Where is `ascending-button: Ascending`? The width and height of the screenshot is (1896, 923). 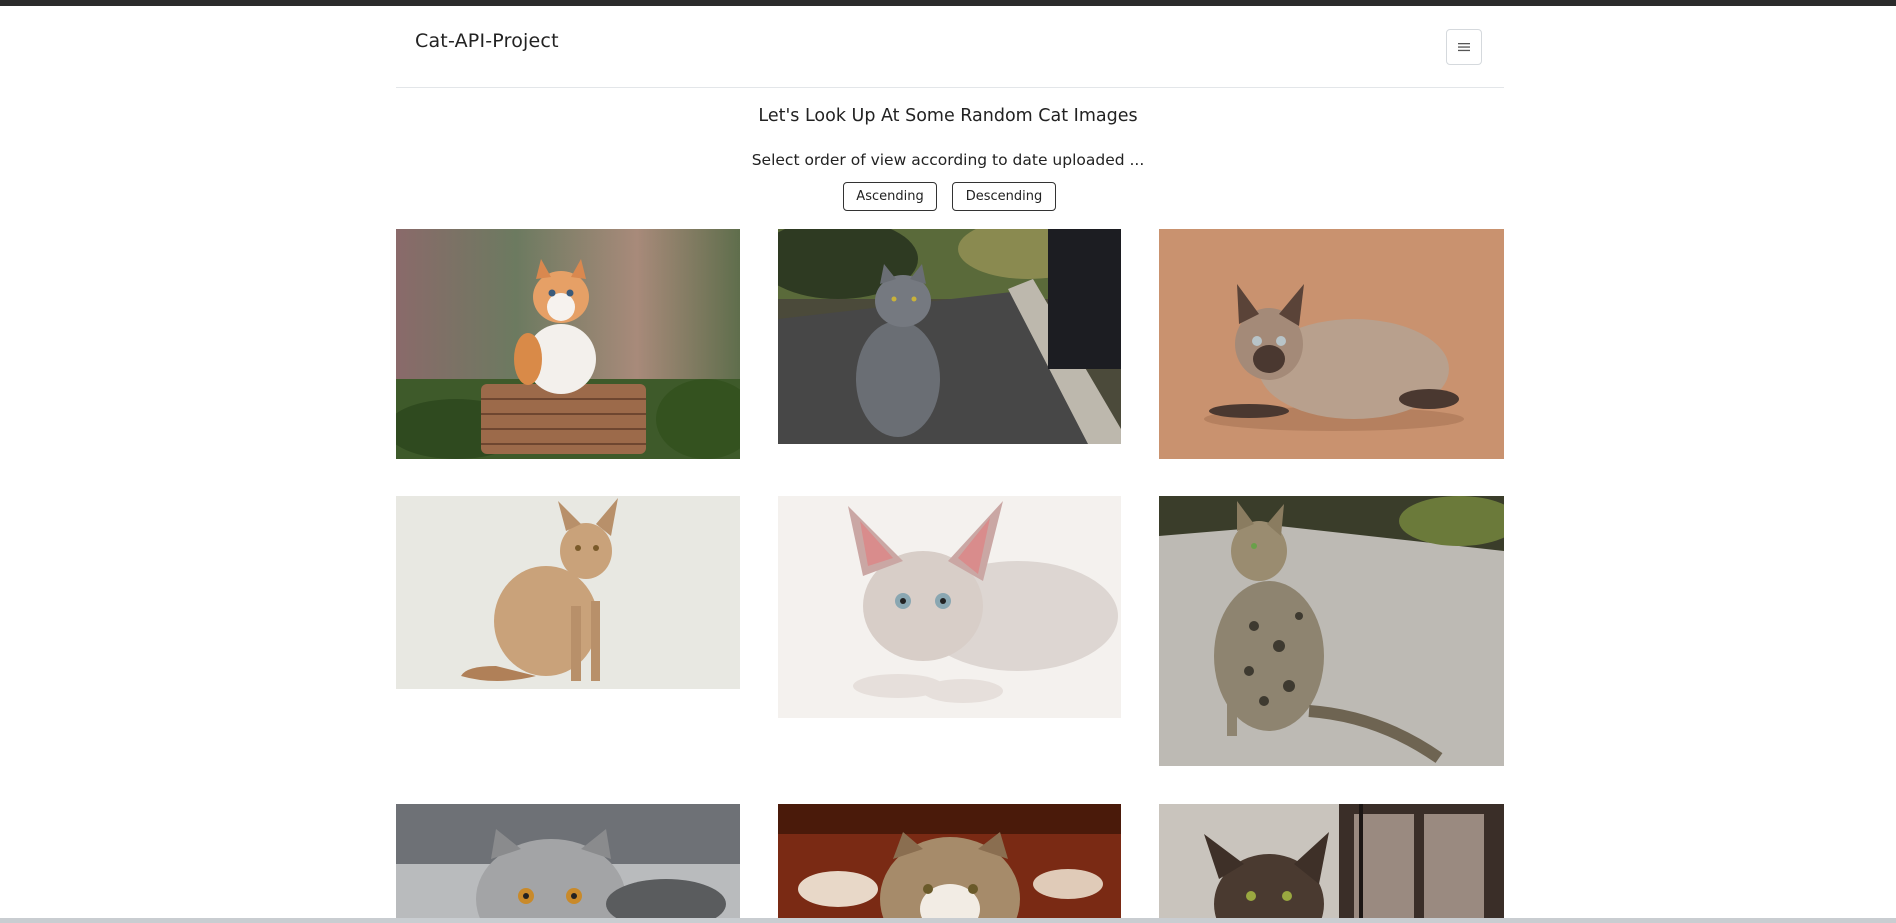 ascending-button: Ascending is located at coordinates (890, 196).